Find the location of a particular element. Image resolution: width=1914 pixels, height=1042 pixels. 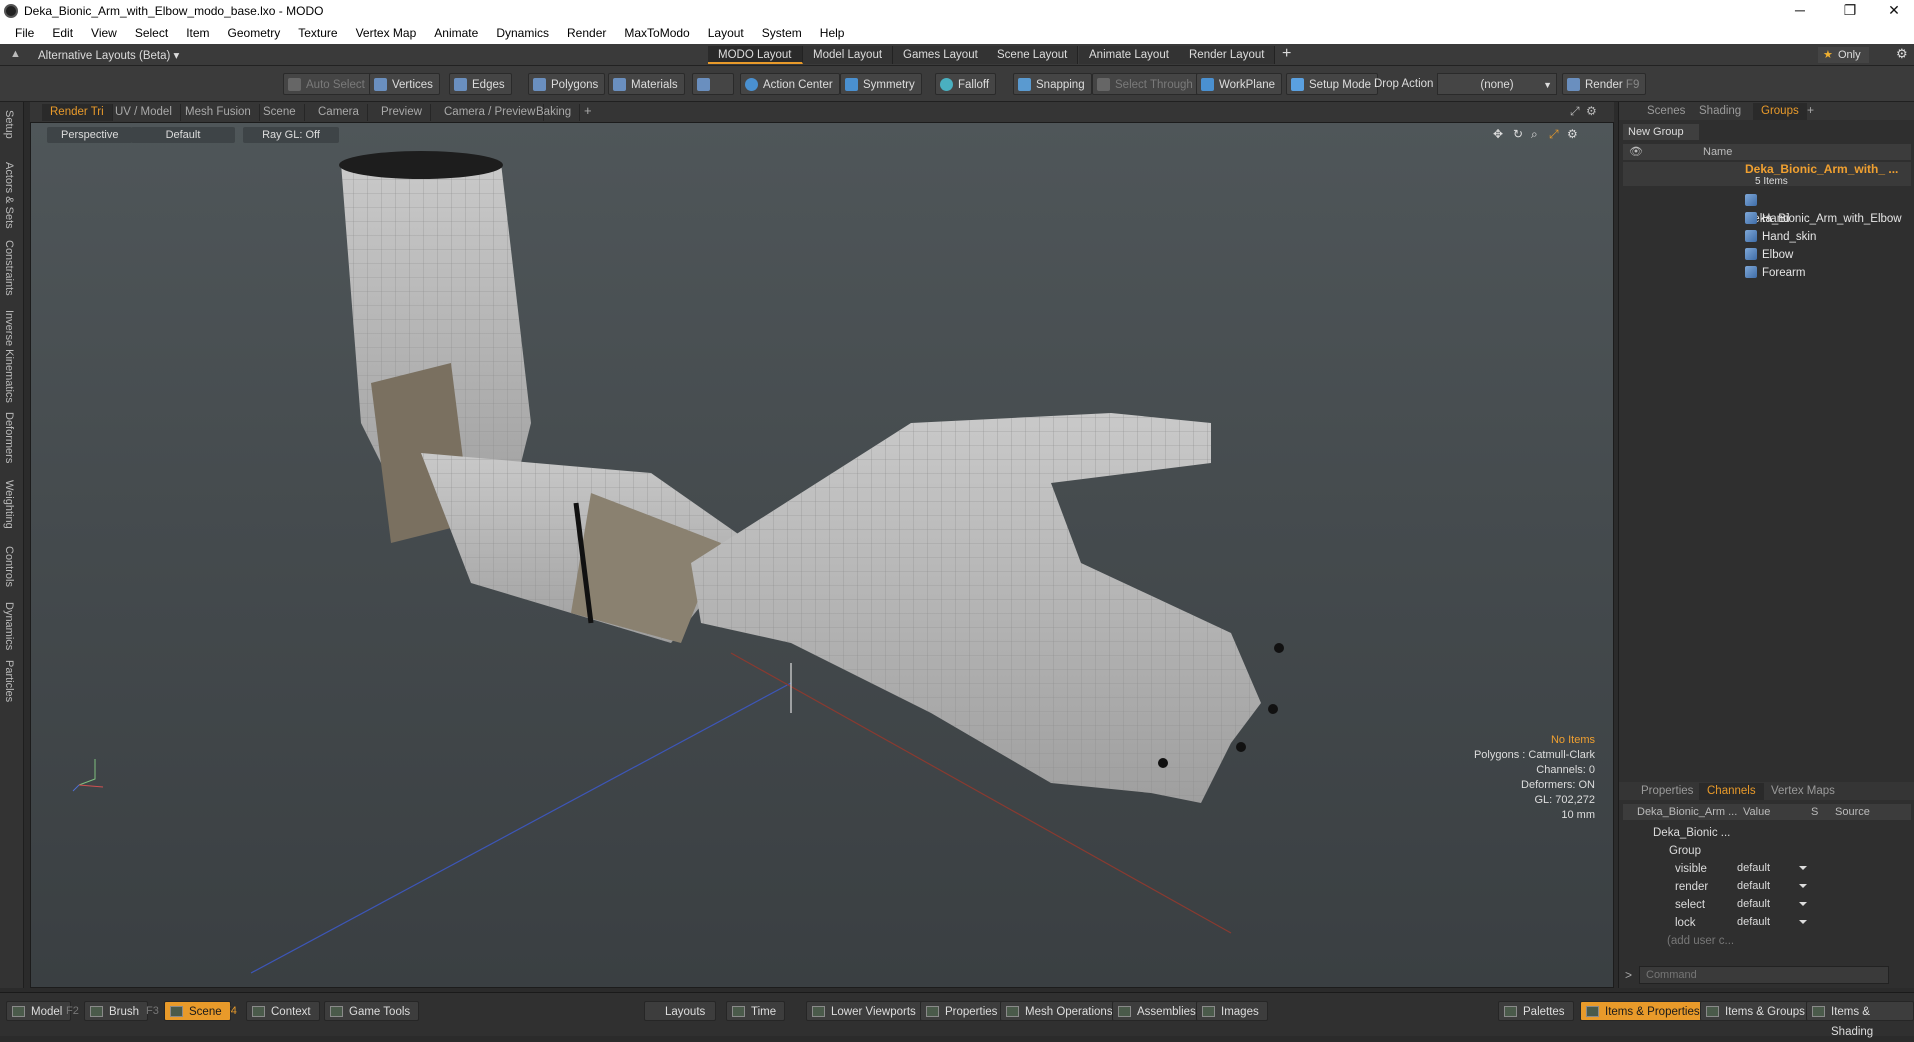

restore-button: ❐ is located at coordinates (1850, 11).